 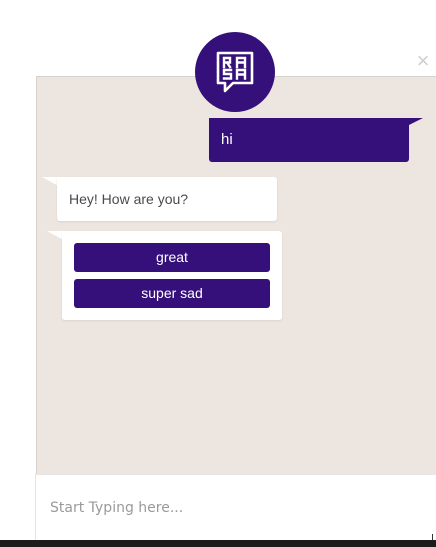 What do you see at coordinates (172, 257) in the screenshot?
I see `quick-reply-great-button: great` at bounding box center [172, 257].